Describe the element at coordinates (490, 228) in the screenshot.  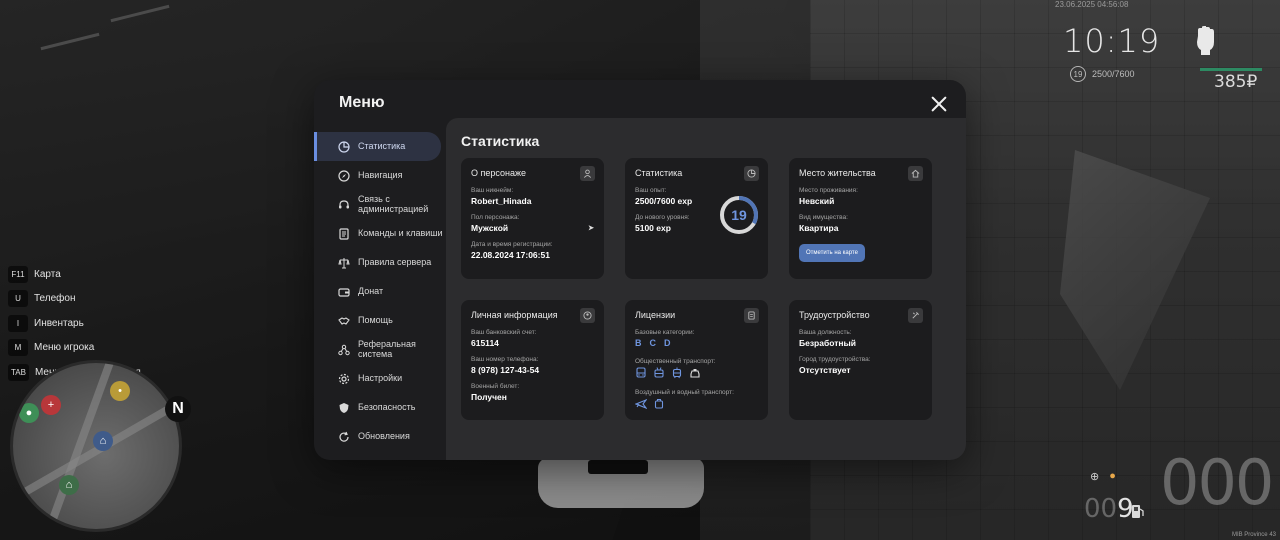
I see `gender-value: Мужской` at that location.